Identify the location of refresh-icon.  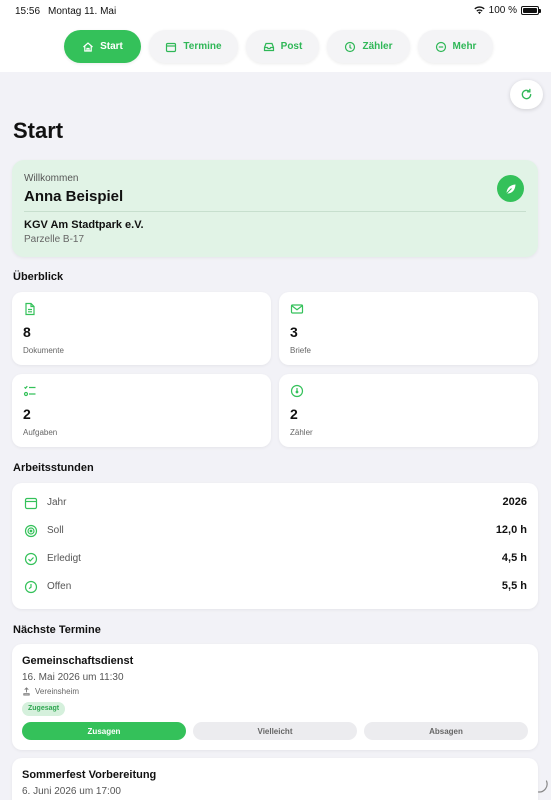
(526, 94).